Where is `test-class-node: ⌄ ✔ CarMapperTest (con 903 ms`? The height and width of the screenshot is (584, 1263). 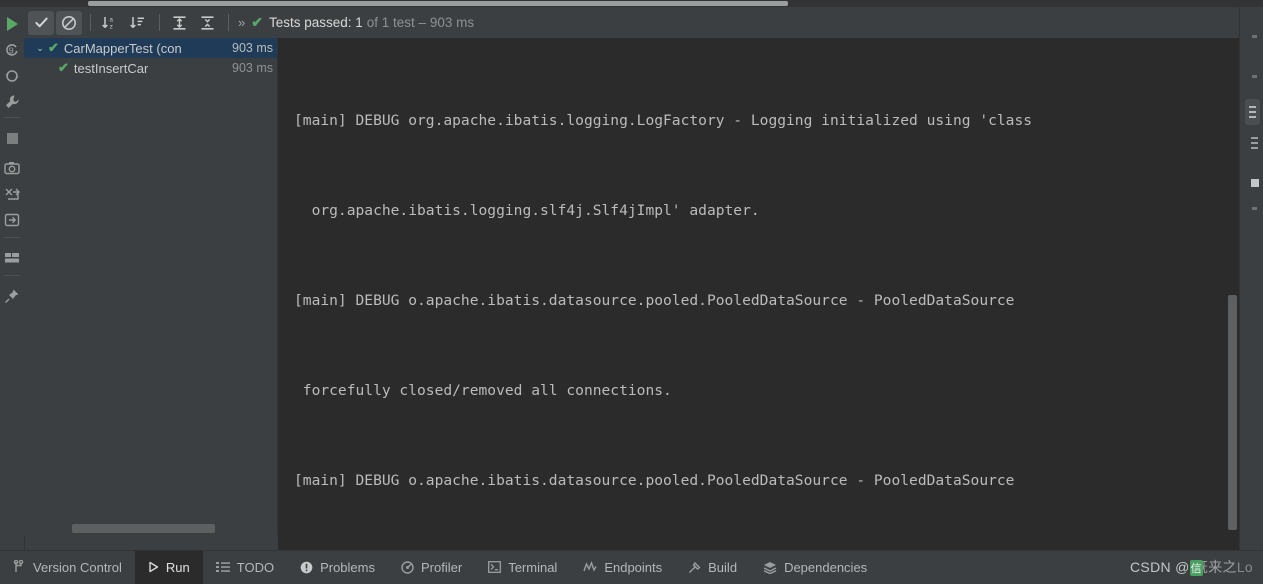
test-class-node: ⌄ ✔ CarMapperTest (con 903 ms is located at coordinates (150, 48).